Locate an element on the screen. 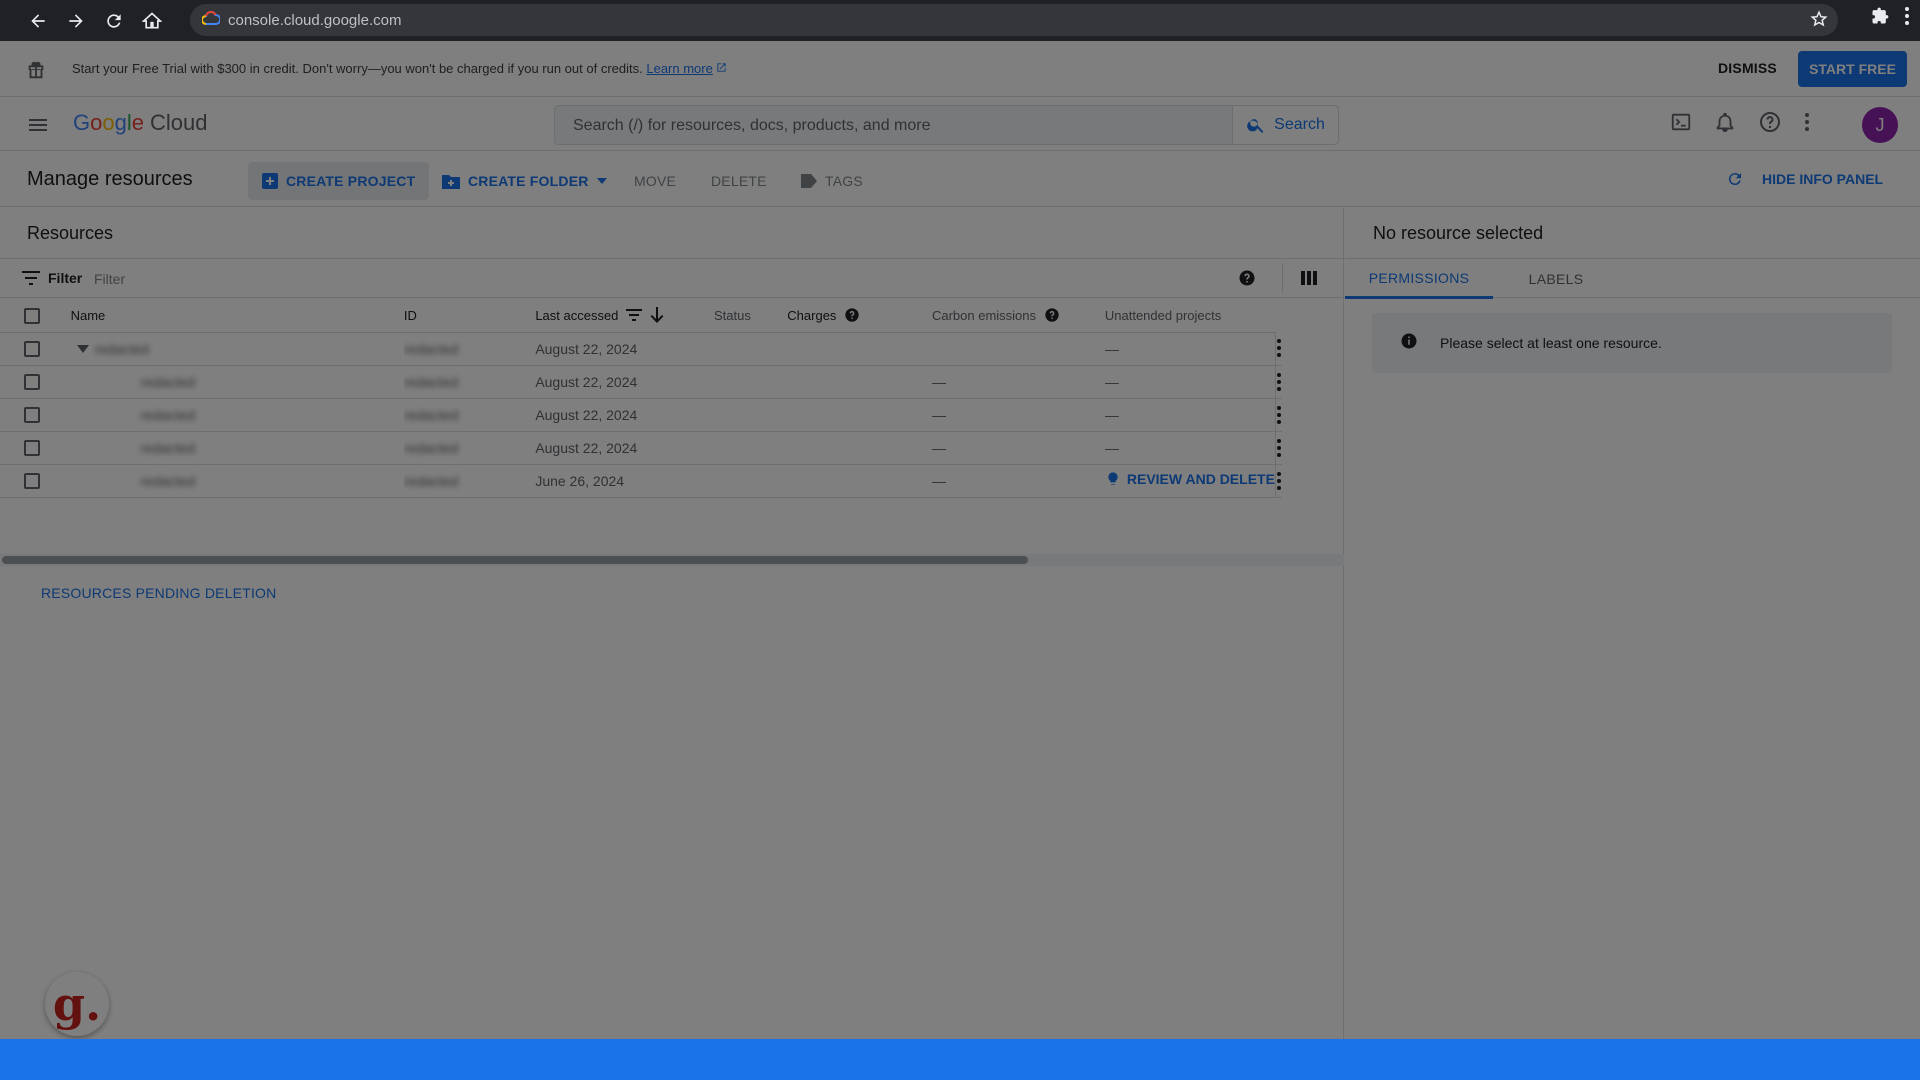  resources-pending-deletion-link: RESOURCES PENDING DELETION is located at coordinates (158, 593).